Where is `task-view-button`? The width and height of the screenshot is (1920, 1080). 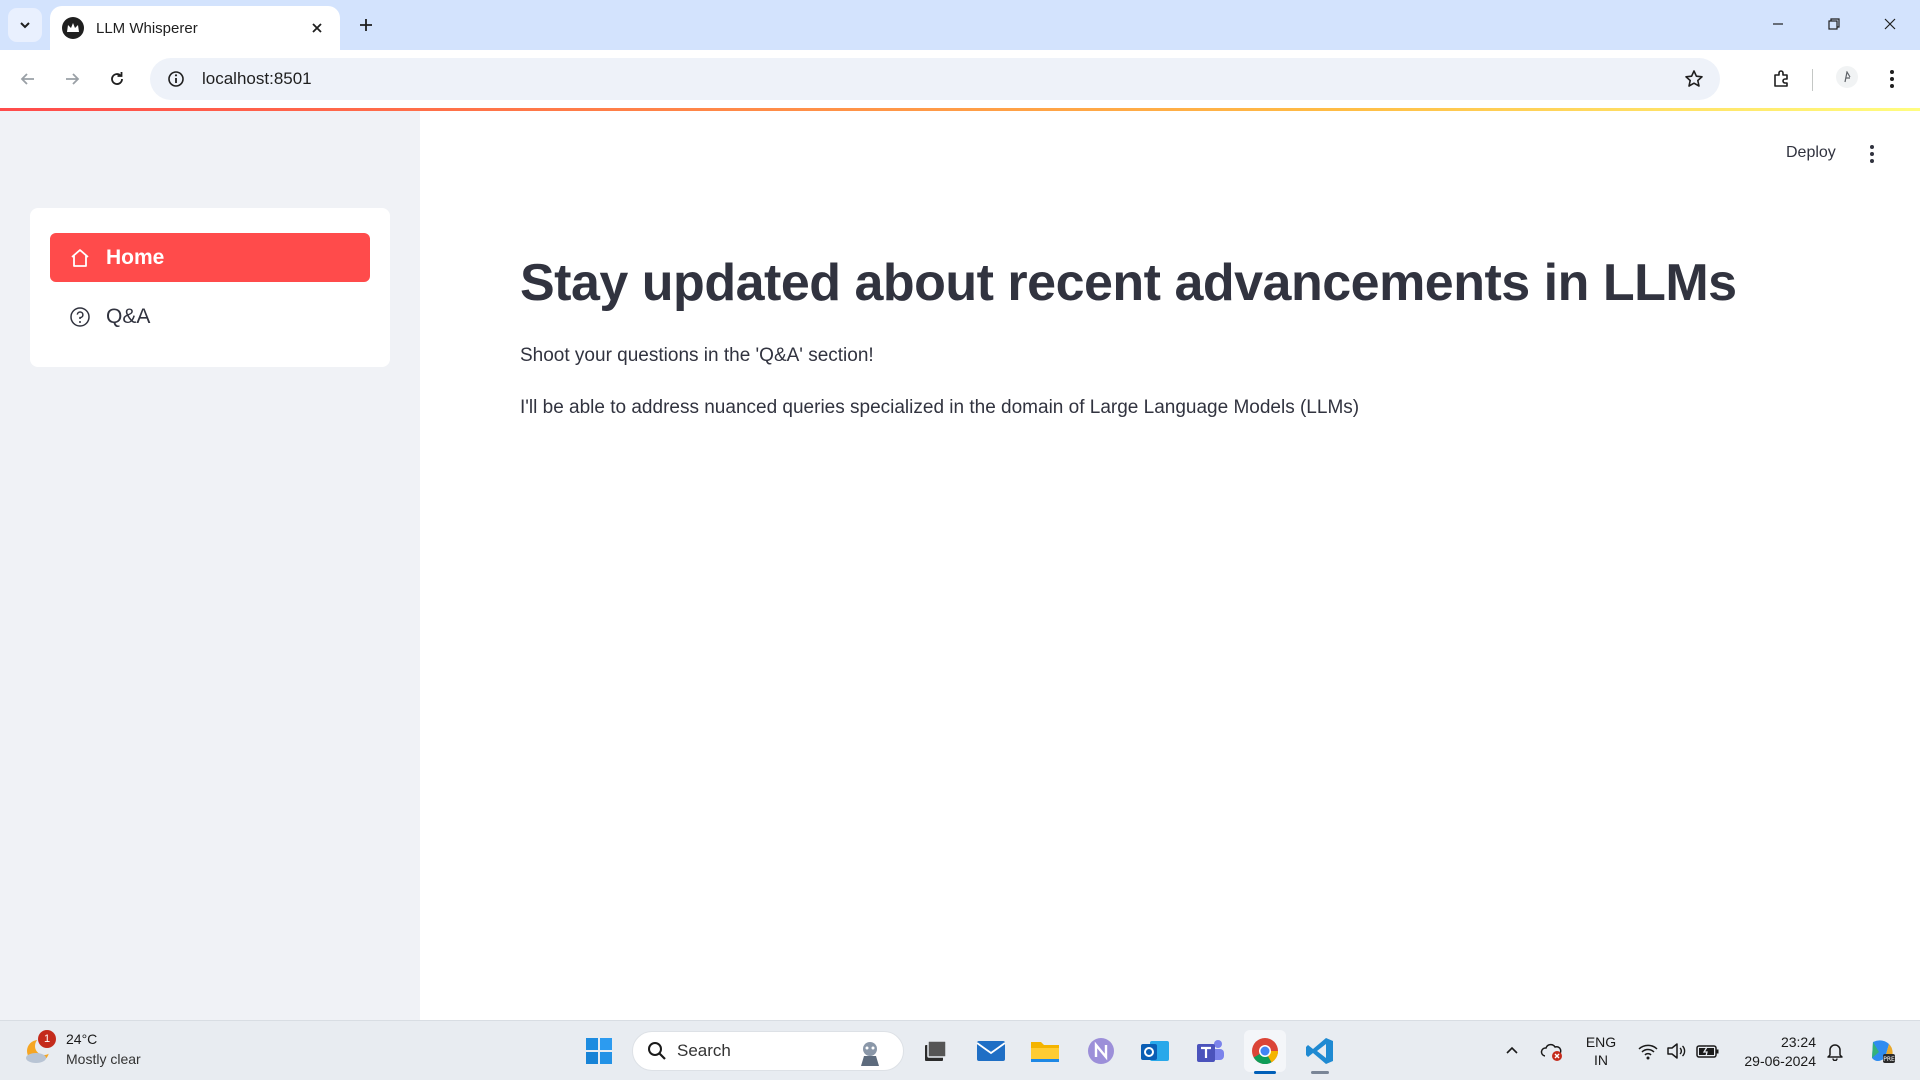
task-view-button is located at coordinates (935, 1051).